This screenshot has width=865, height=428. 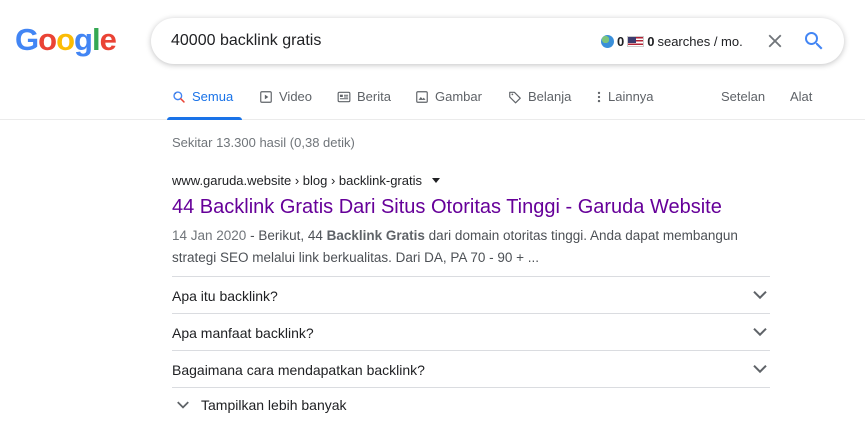 I want to click on tab-label: Video, so click(x=296, y=96).